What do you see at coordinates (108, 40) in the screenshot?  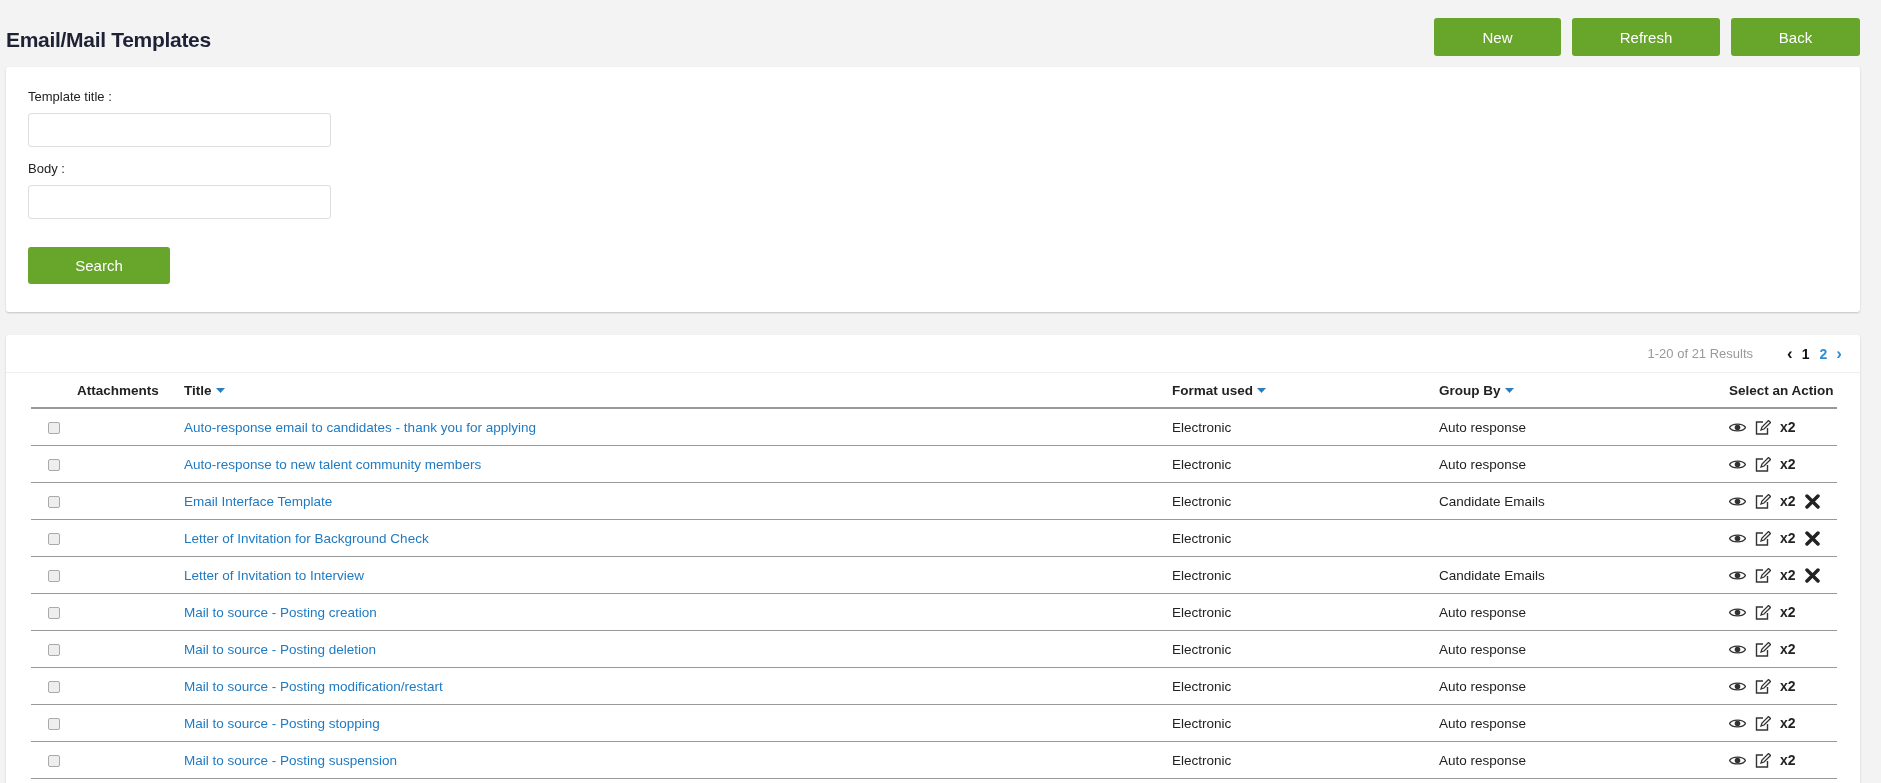 I see `page-title: Email/Mail Templates` at bounding box center [108, 40].